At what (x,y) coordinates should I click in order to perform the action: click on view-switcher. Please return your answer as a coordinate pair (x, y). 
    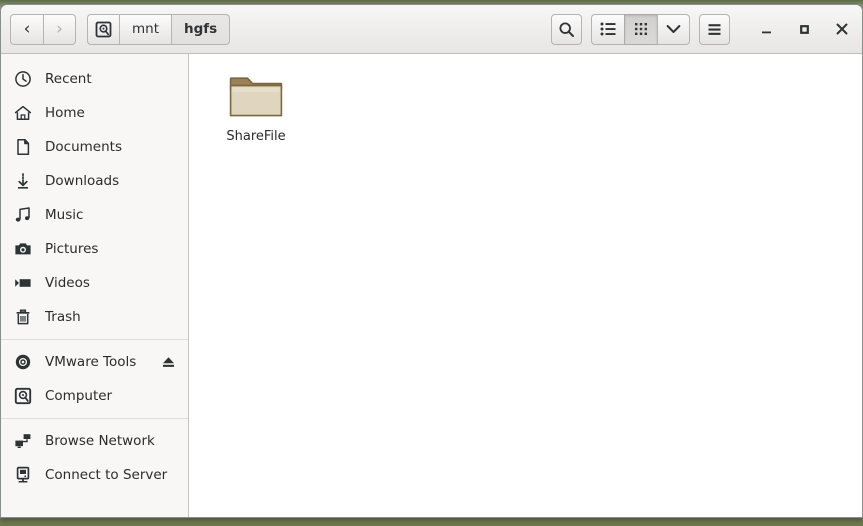
    Looking at the image, I should click on (640, 29).